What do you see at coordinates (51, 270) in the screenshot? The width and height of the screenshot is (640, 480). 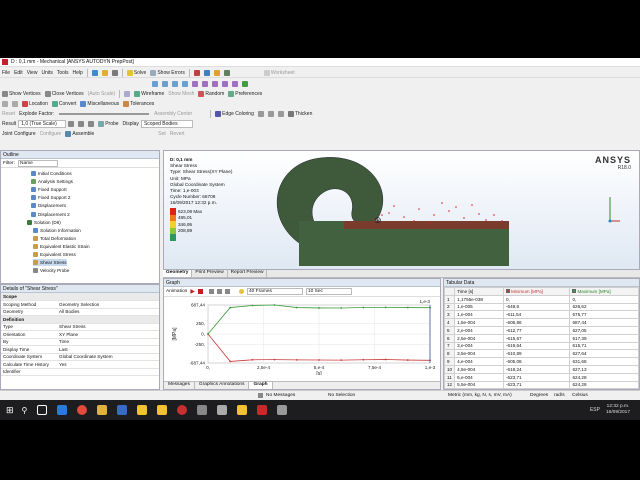 I see `outline-item: Velocity Probe` at bounding box center [51, 270].